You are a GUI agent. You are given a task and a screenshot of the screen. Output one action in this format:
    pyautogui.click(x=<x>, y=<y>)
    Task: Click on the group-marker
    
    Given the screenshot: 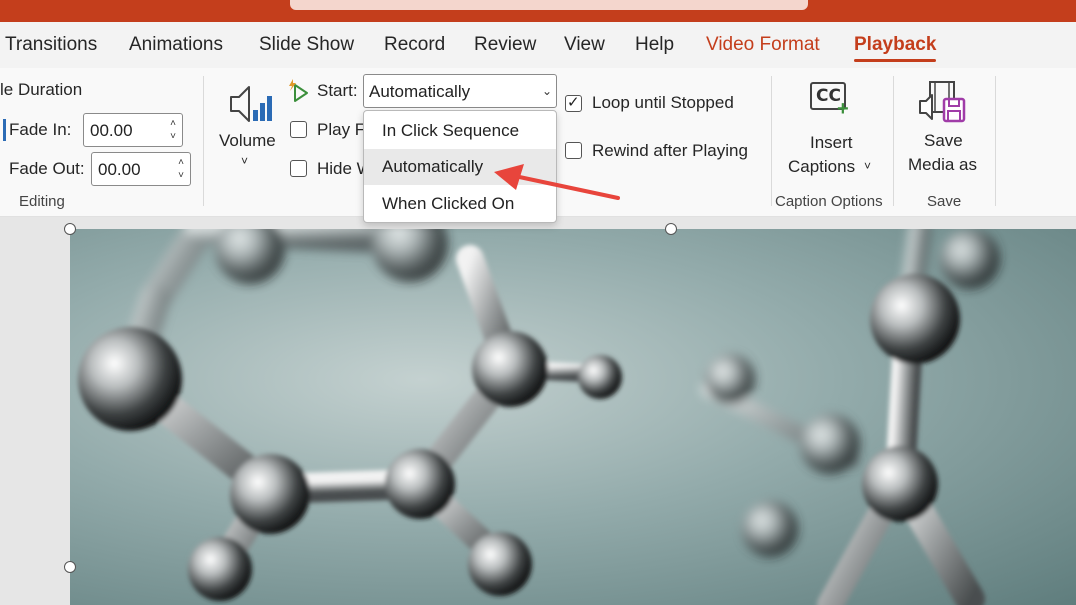 What is the action you would take?
    pyautogui.click(x=4, y=130)
    